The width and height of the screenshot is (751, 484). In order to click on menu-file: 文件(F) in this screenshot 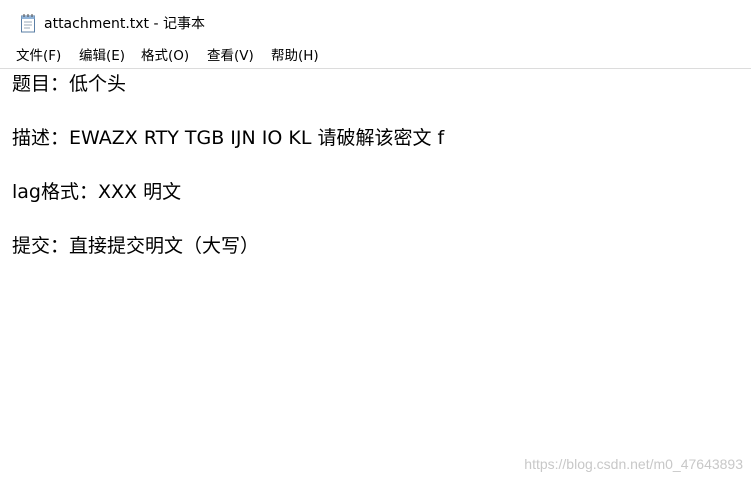, I will do `click(38, 56)`.